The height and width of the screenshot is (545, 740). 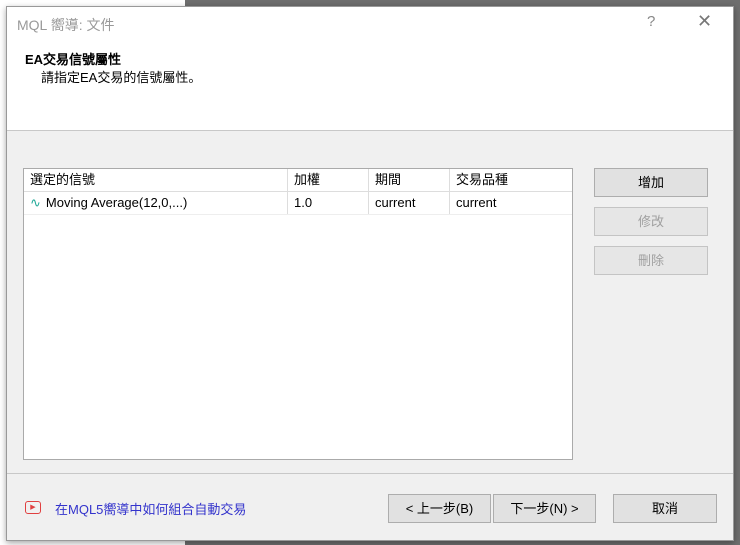 I want to click on signal-period: current, so click(x=409, y=203).